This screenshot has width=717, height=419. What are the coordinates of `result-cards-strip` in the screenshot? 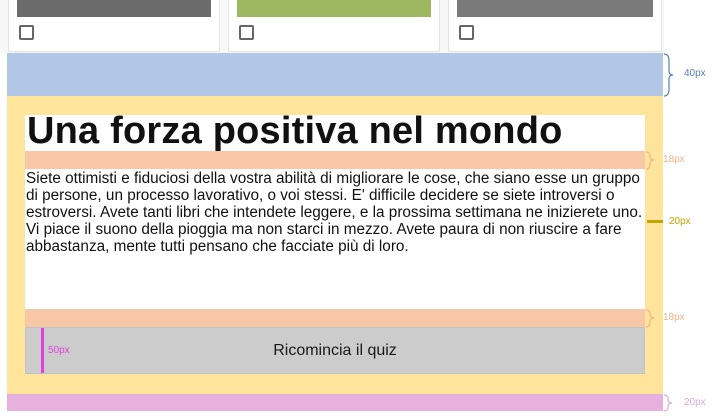 It's located at (332, 26).